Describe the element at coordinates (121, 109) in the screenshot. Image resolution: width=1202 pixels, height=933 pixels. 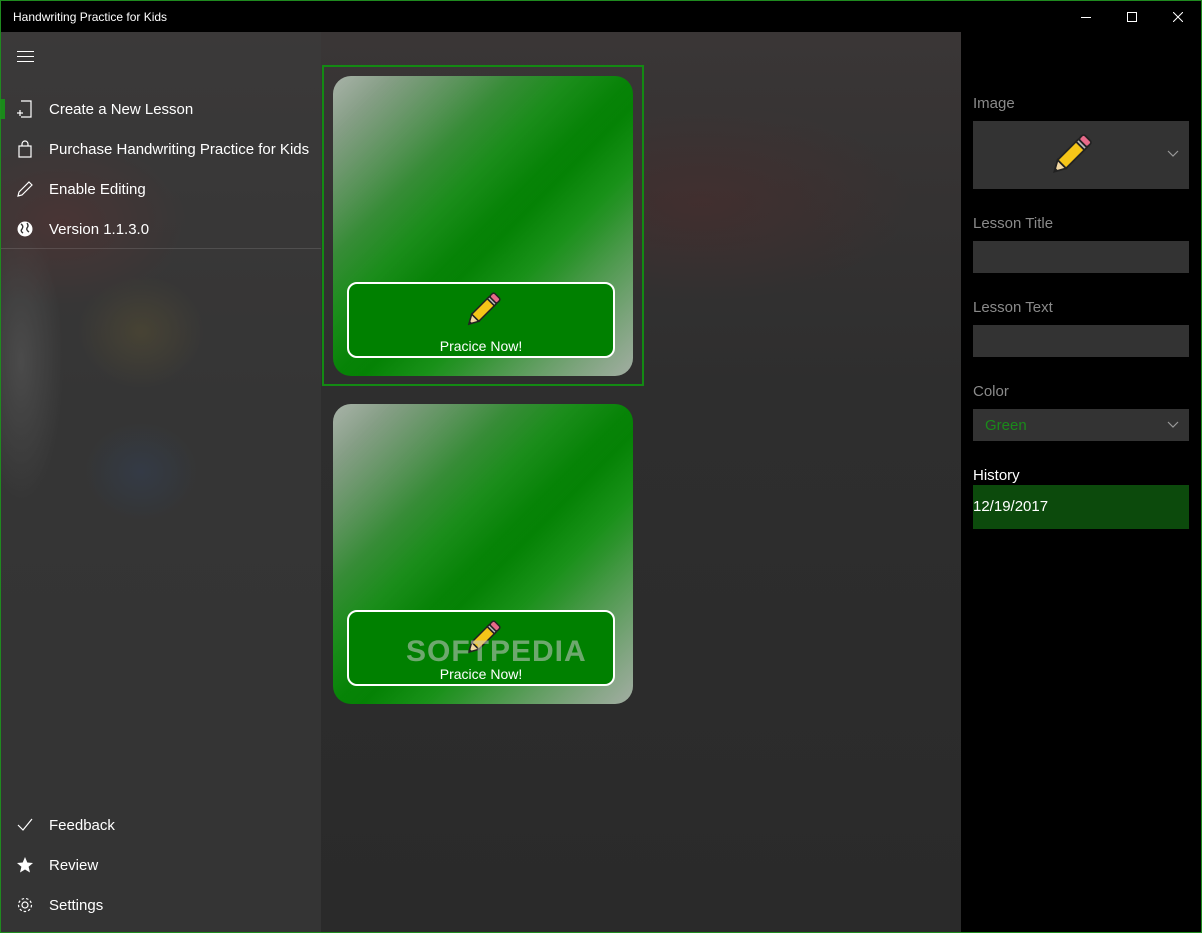
I see `nav-item-label: Create a New Lesson` at that location.